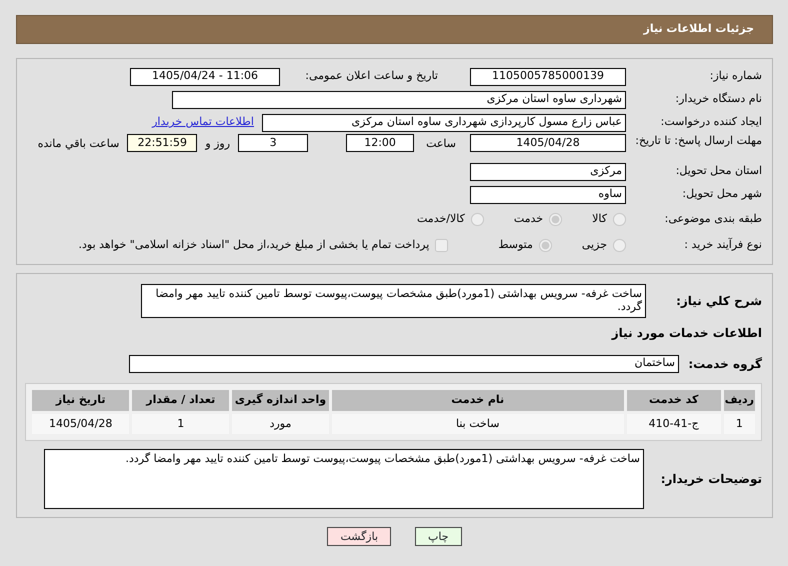 The width and height of the screenshot is (788, 566). Describe the element at coordinates (380, 143) in the screenshot. I see `deadline-time-field: 12:00` at that location.